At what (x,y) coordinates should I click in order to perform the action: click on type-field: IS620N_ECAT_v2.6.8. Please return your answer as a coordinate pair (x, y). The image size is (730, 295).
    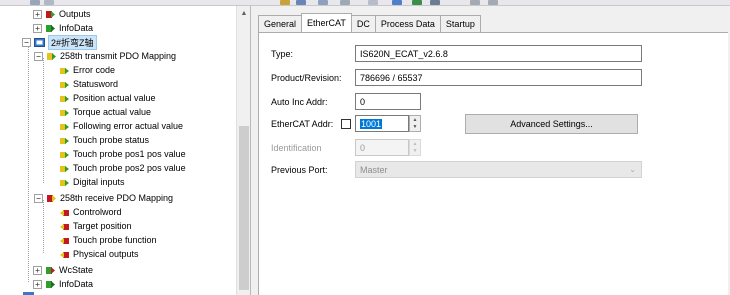
    Looking at the image, I should click on (498, 53).